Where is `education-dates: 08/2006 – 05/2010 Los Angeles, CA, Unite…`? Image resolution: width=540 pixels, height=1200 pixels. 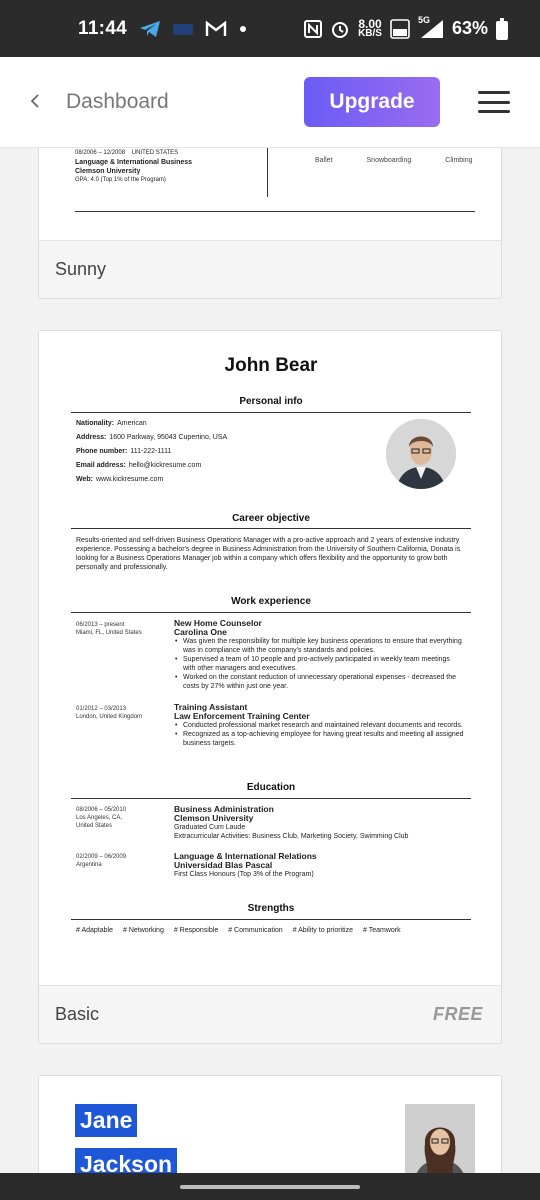
education-dates: 08/2006 – 05/2010 Los Angeles, CA, Unite… is located at coordinates (101, 818).